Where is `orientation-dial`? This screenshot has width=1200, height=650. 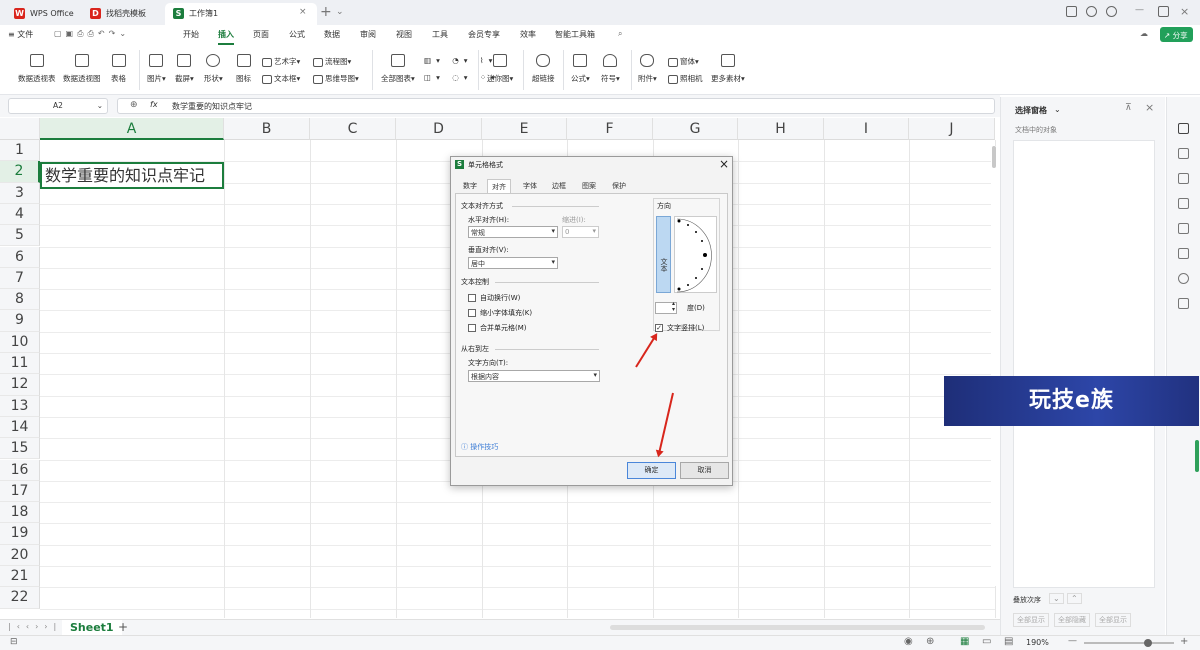 orientation-dial is located at coordinates (695, 254).